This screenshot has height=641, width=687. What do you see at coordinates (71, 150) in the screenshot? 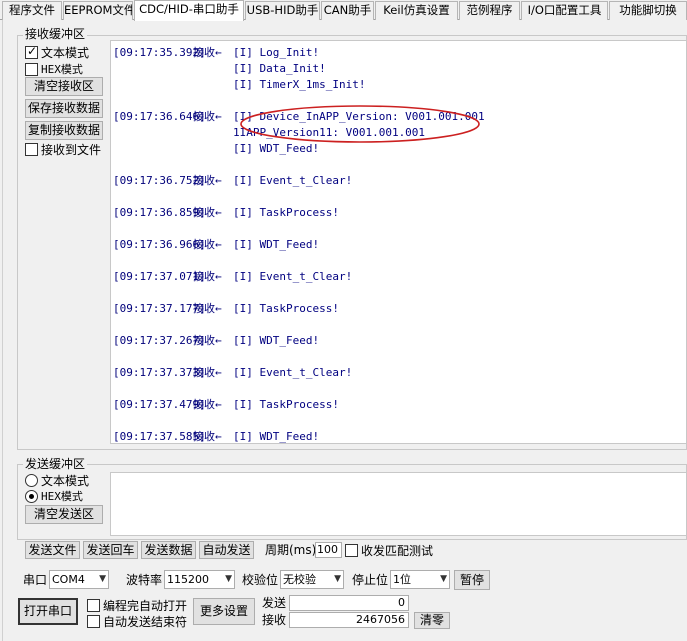
I see `rx-to-file-label: 接收到文件` at bounding box center [71, 150].